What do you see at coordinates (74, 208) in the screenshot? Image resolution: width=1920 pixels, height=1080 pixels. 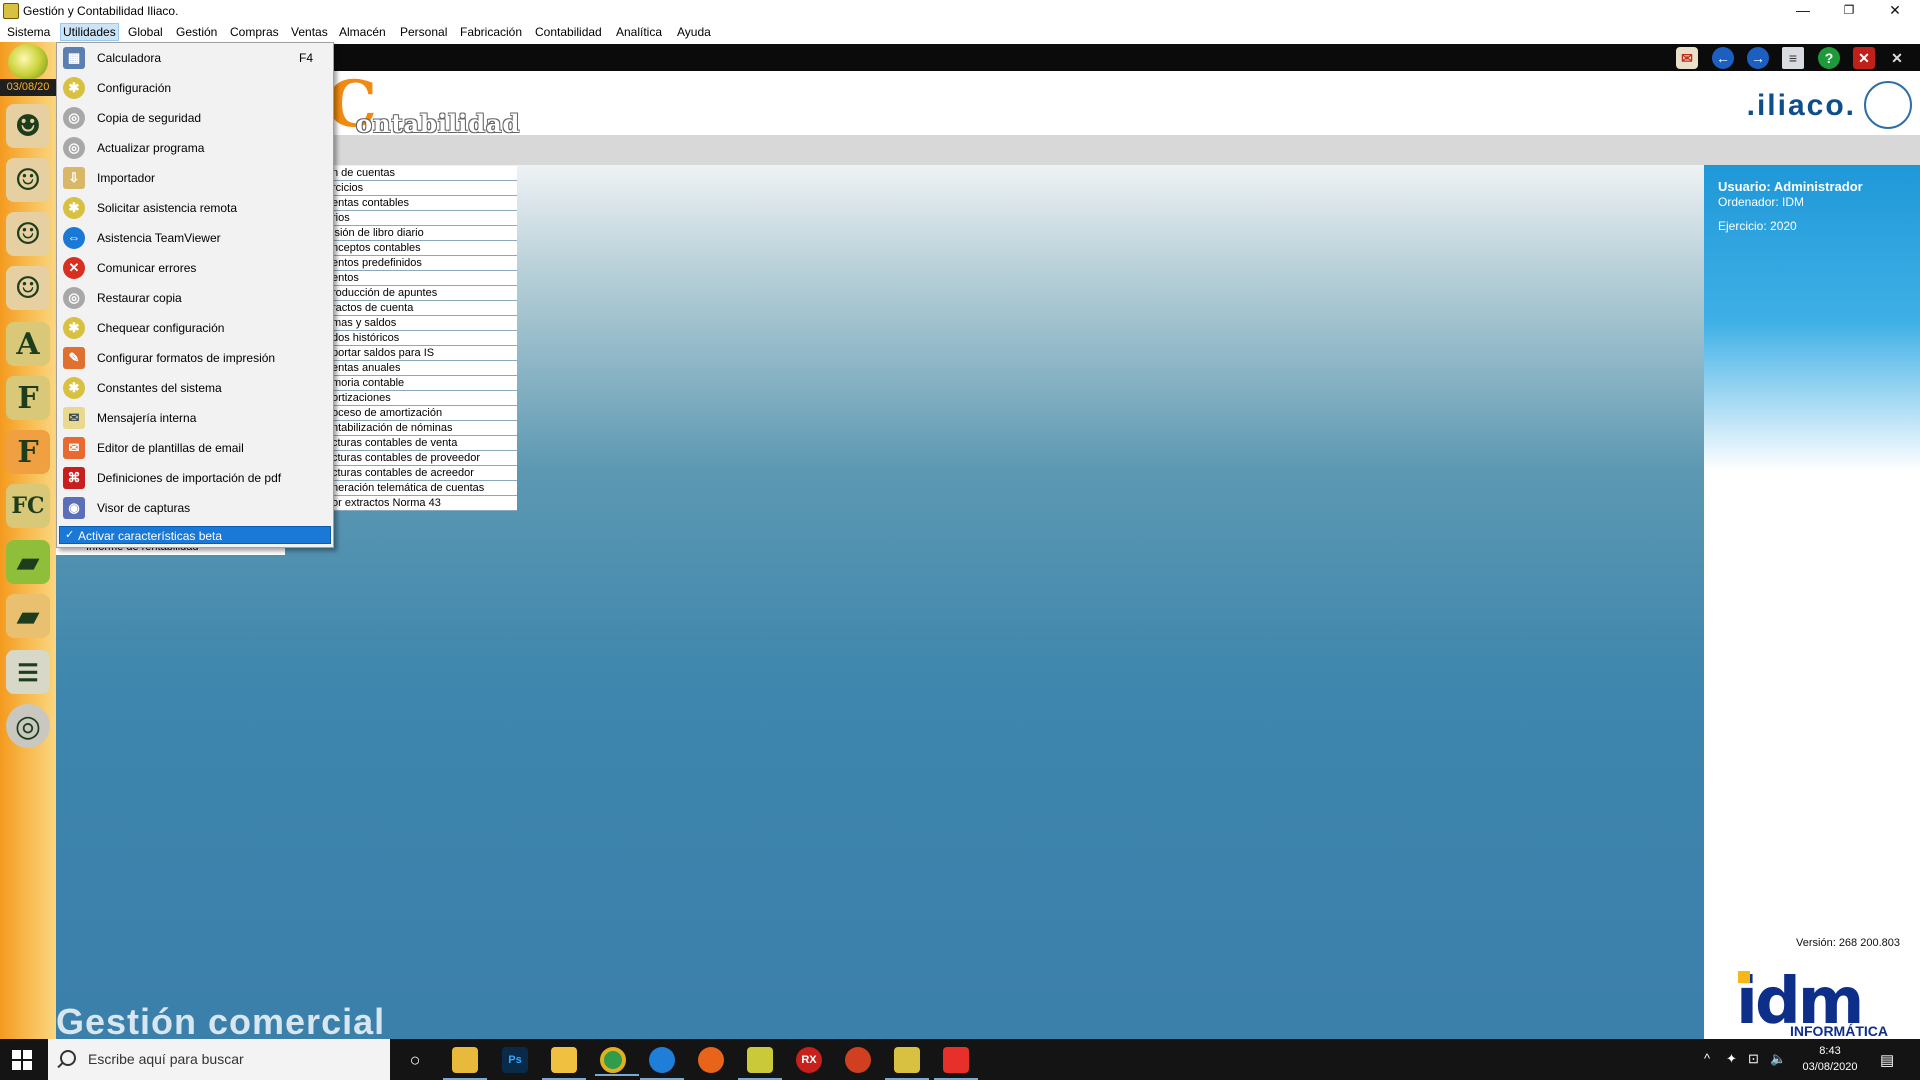 I see `gear-icon: ✱` at bounding box center [74, 208].